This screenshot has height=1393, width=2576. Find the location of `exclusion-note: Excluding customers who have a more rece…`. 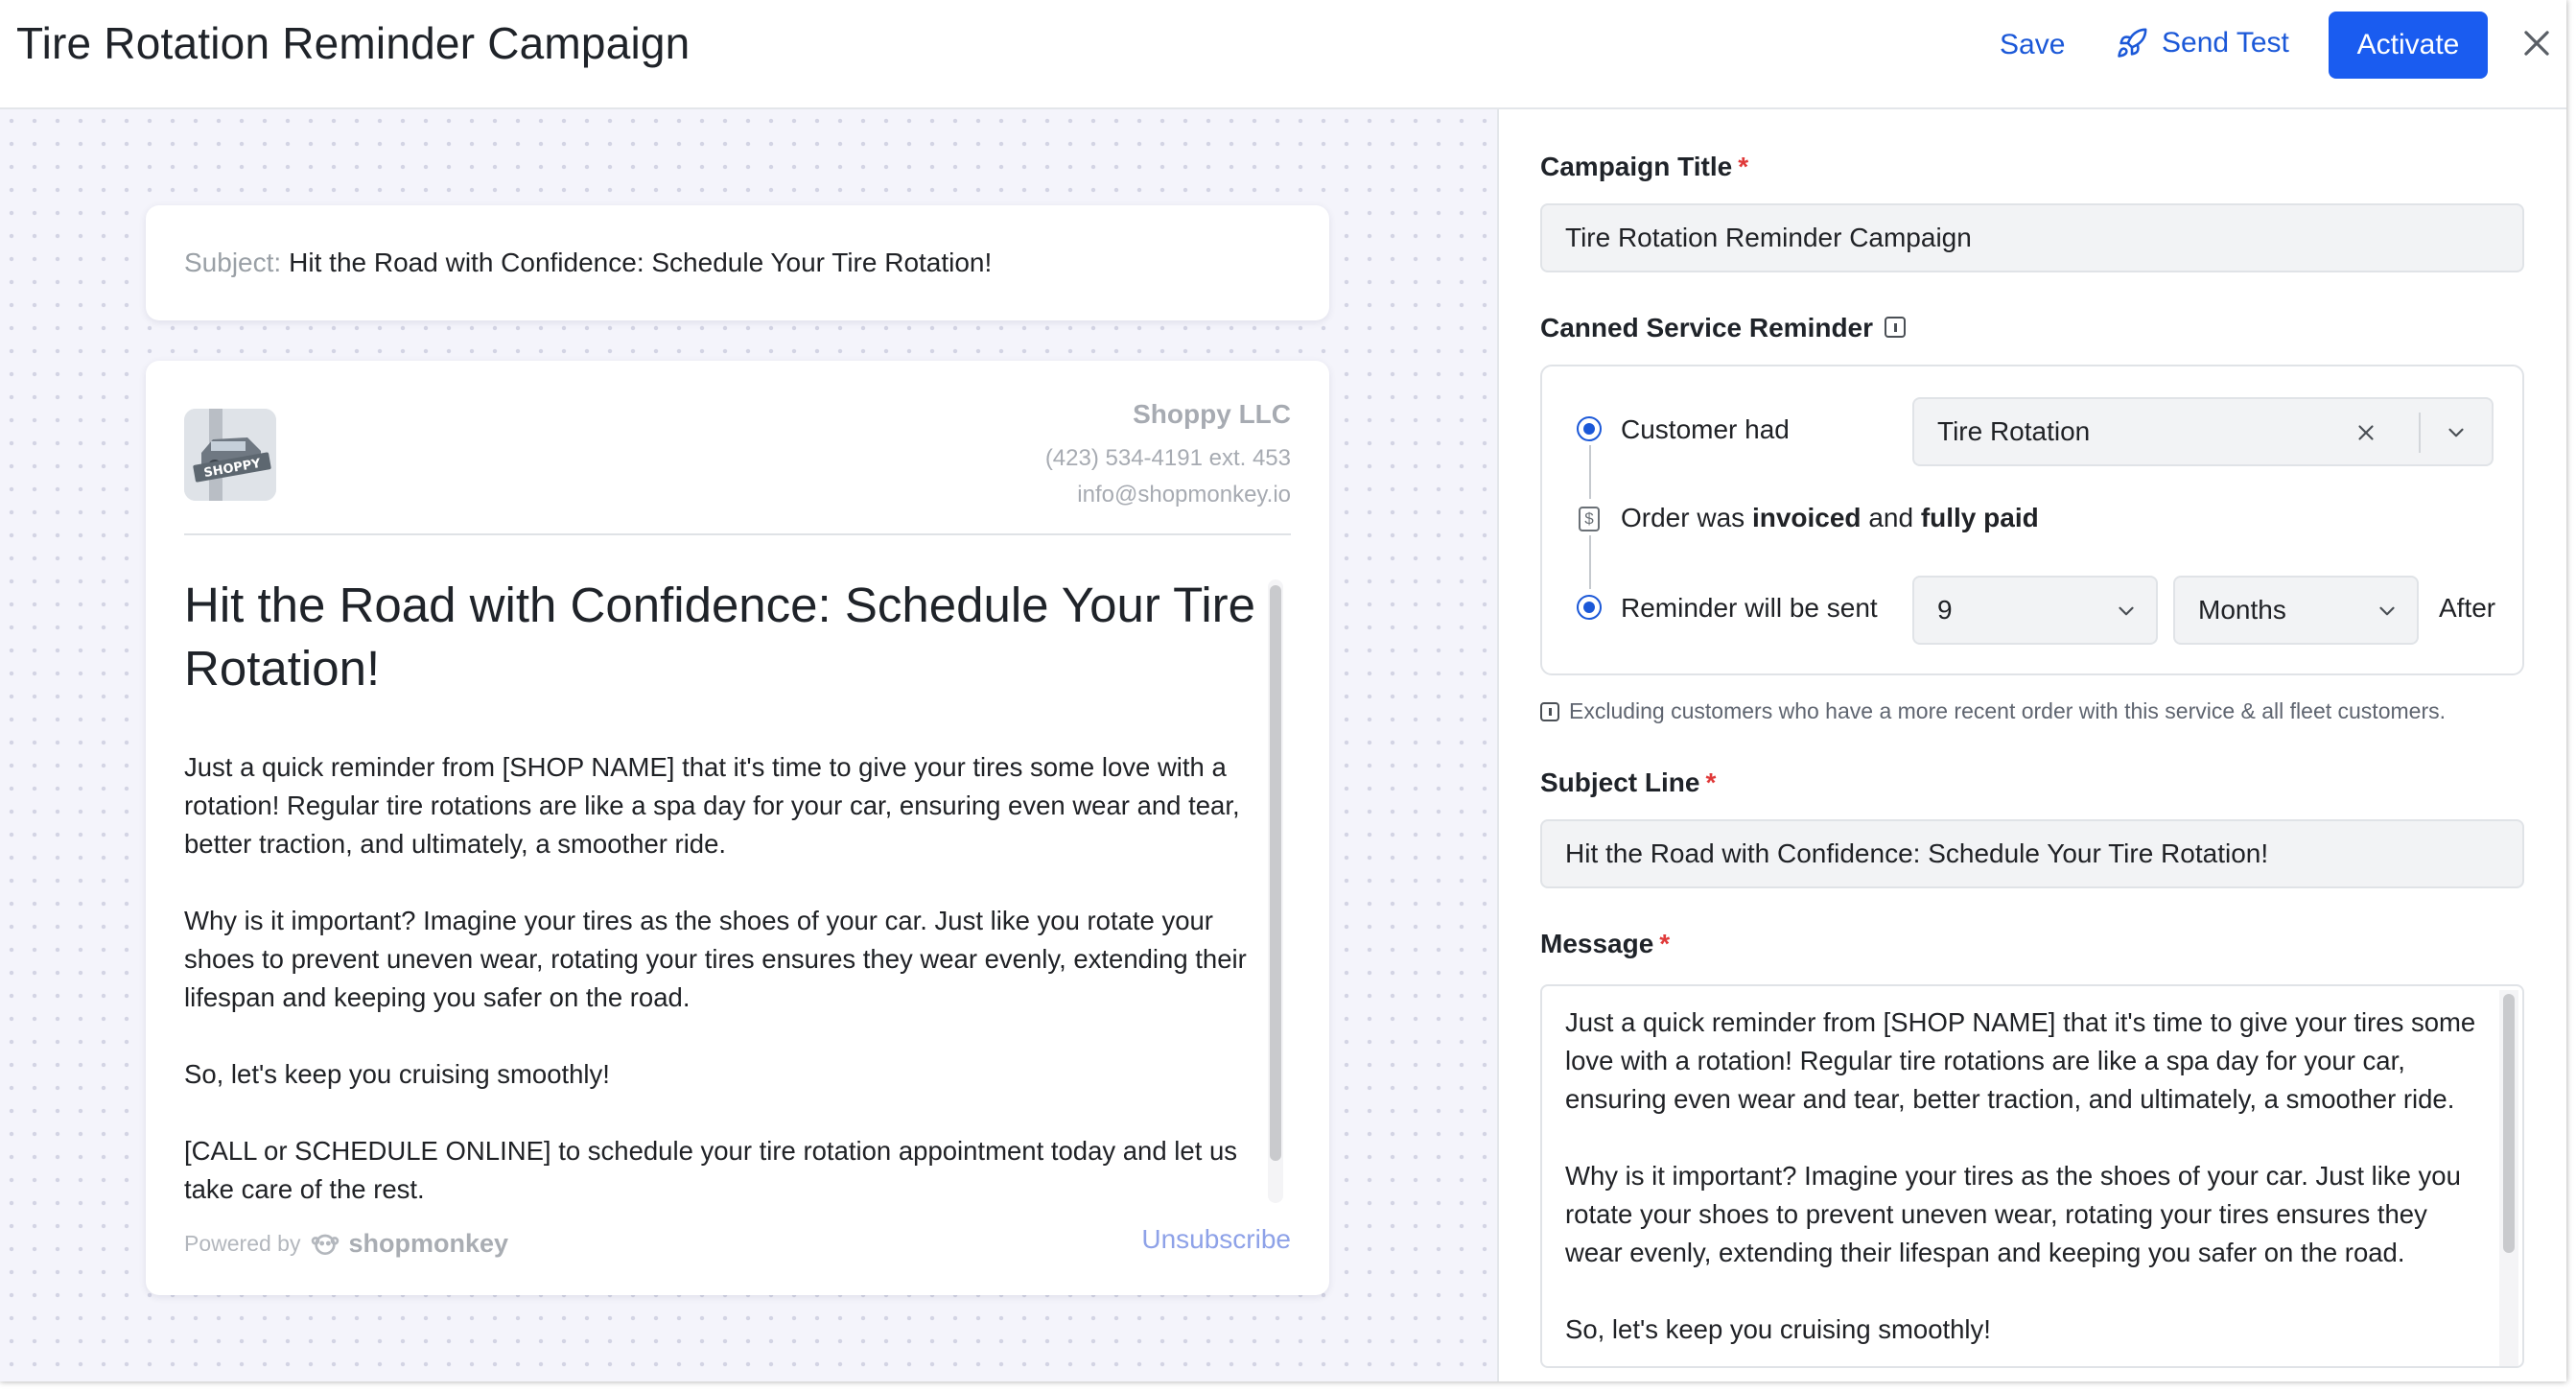

exclusion-note: Excluding customers who have a more rece… is located at coordinates (1993, 711).